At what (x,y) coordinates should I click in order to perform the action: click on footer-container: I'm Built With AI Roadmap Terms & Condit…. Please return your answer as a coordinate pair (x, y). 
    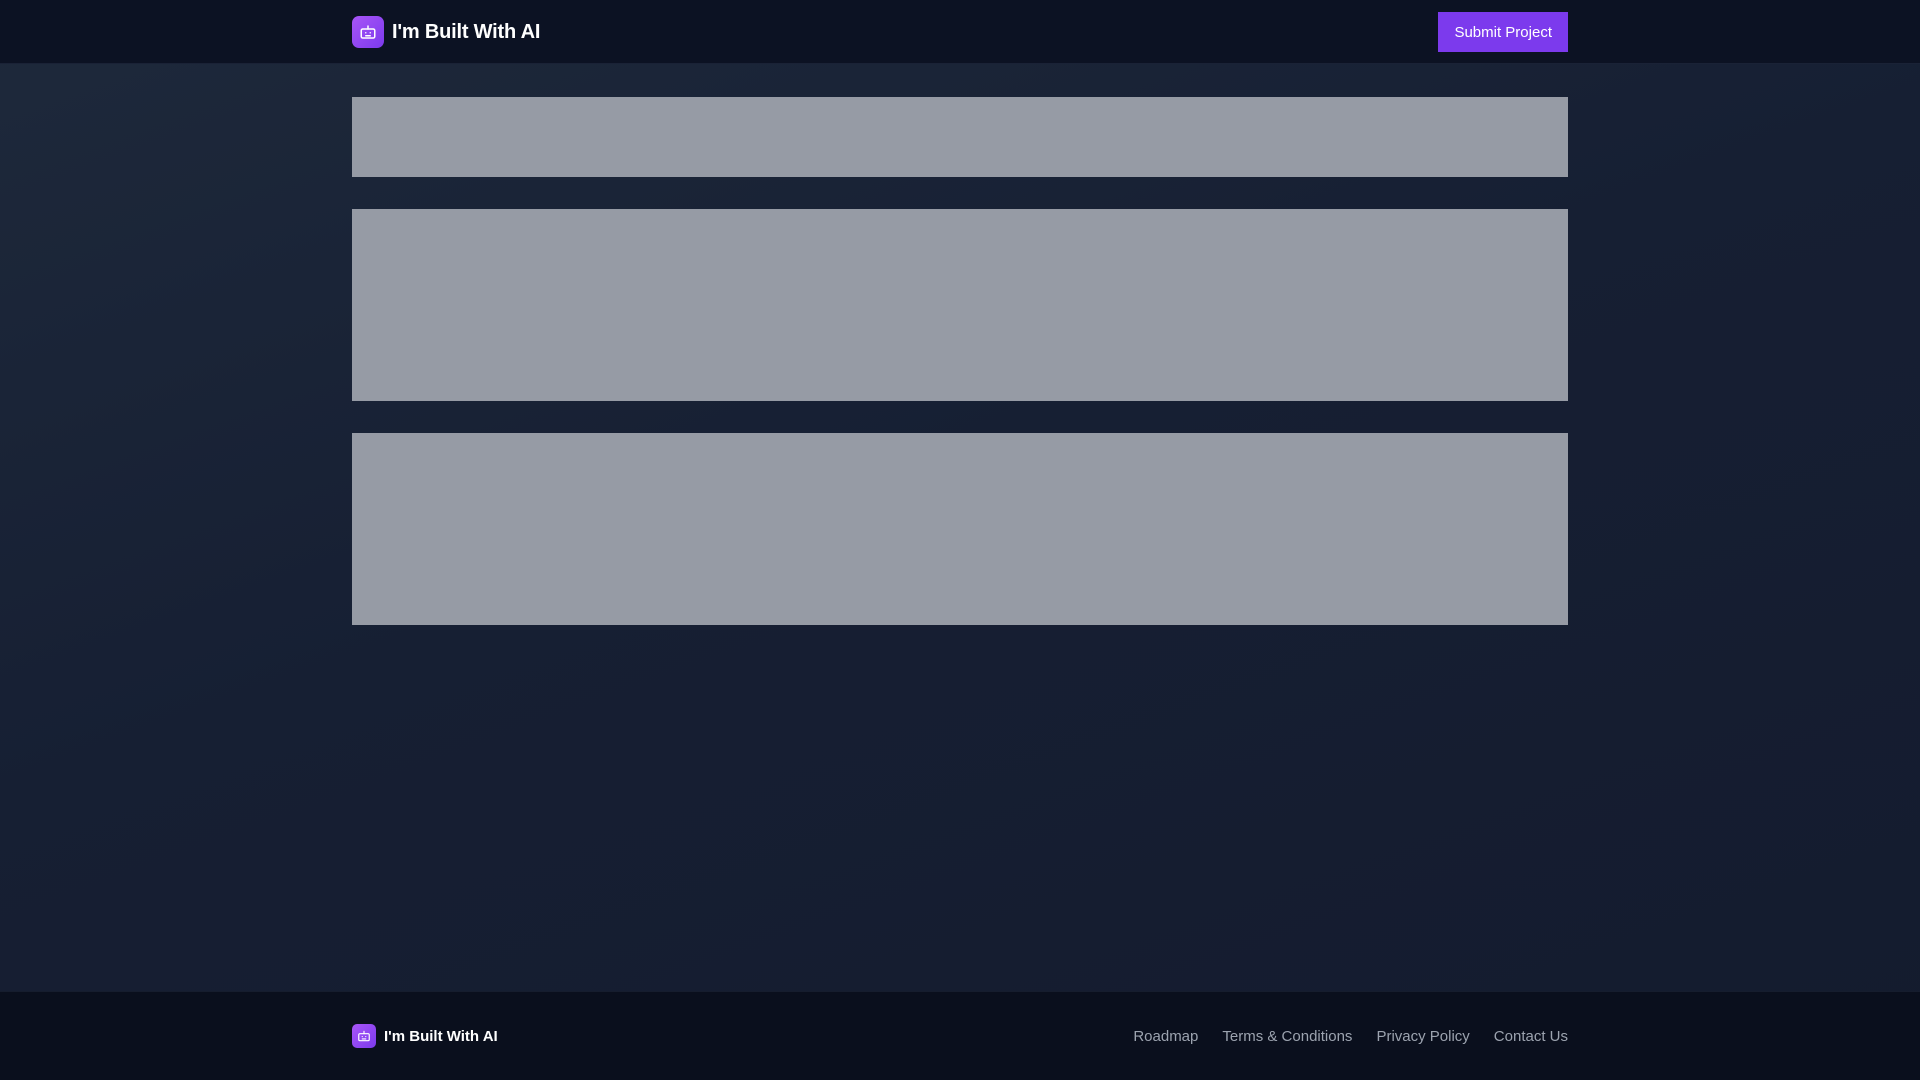
    Looking at the image, I should click on (960, 1036).